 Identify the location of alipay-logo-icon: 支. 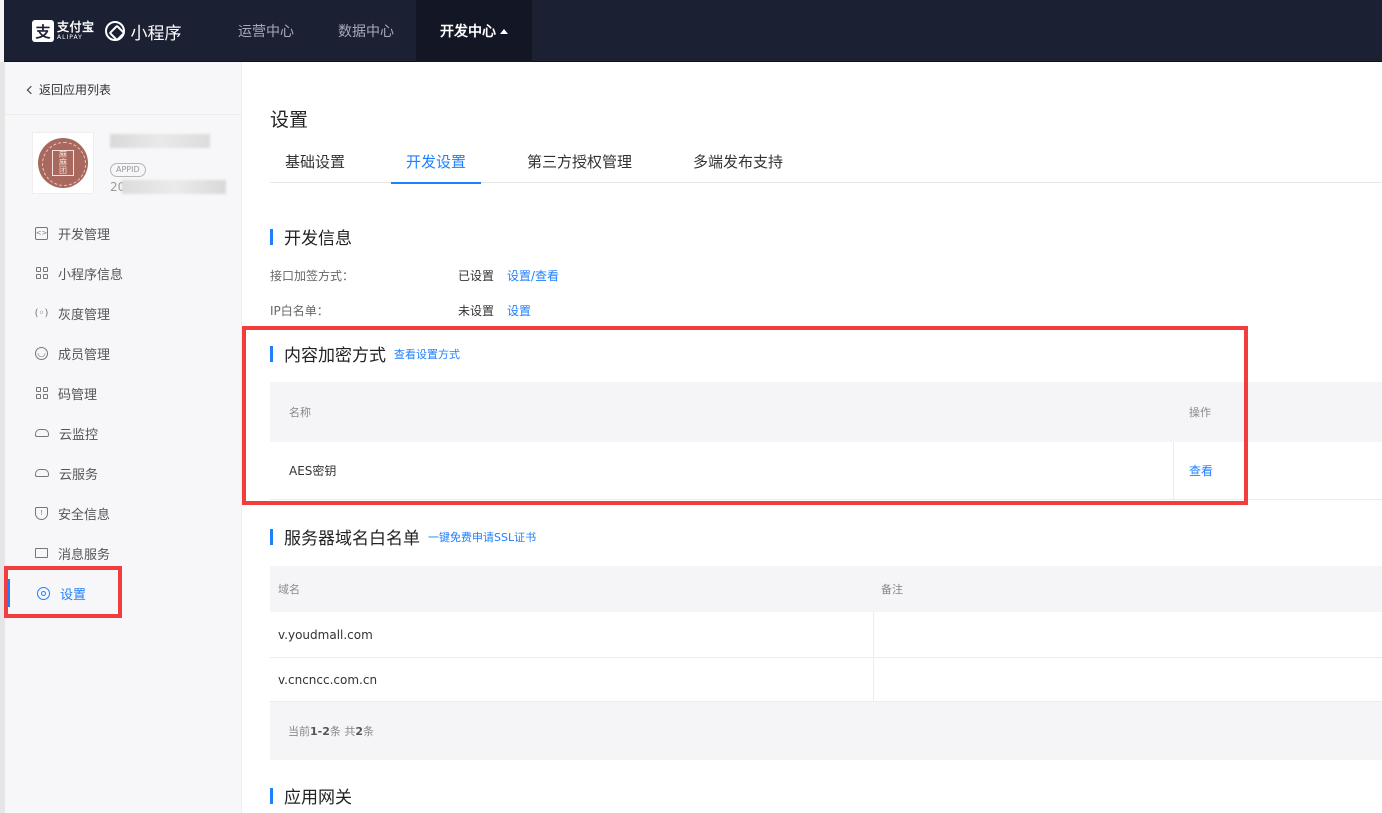
(43, 31).